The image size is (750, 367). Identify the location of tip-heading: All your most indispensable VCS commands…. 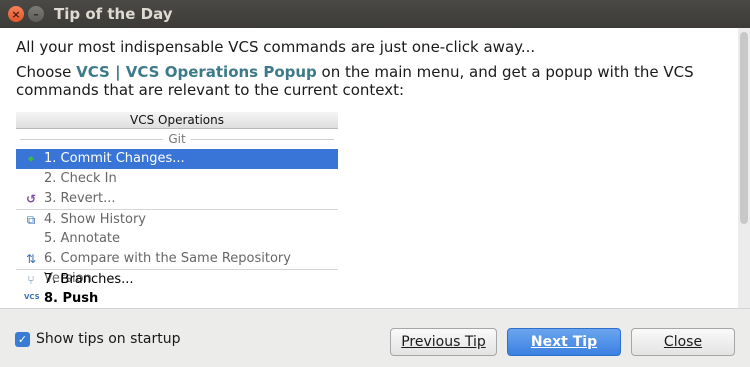
(276, 47).